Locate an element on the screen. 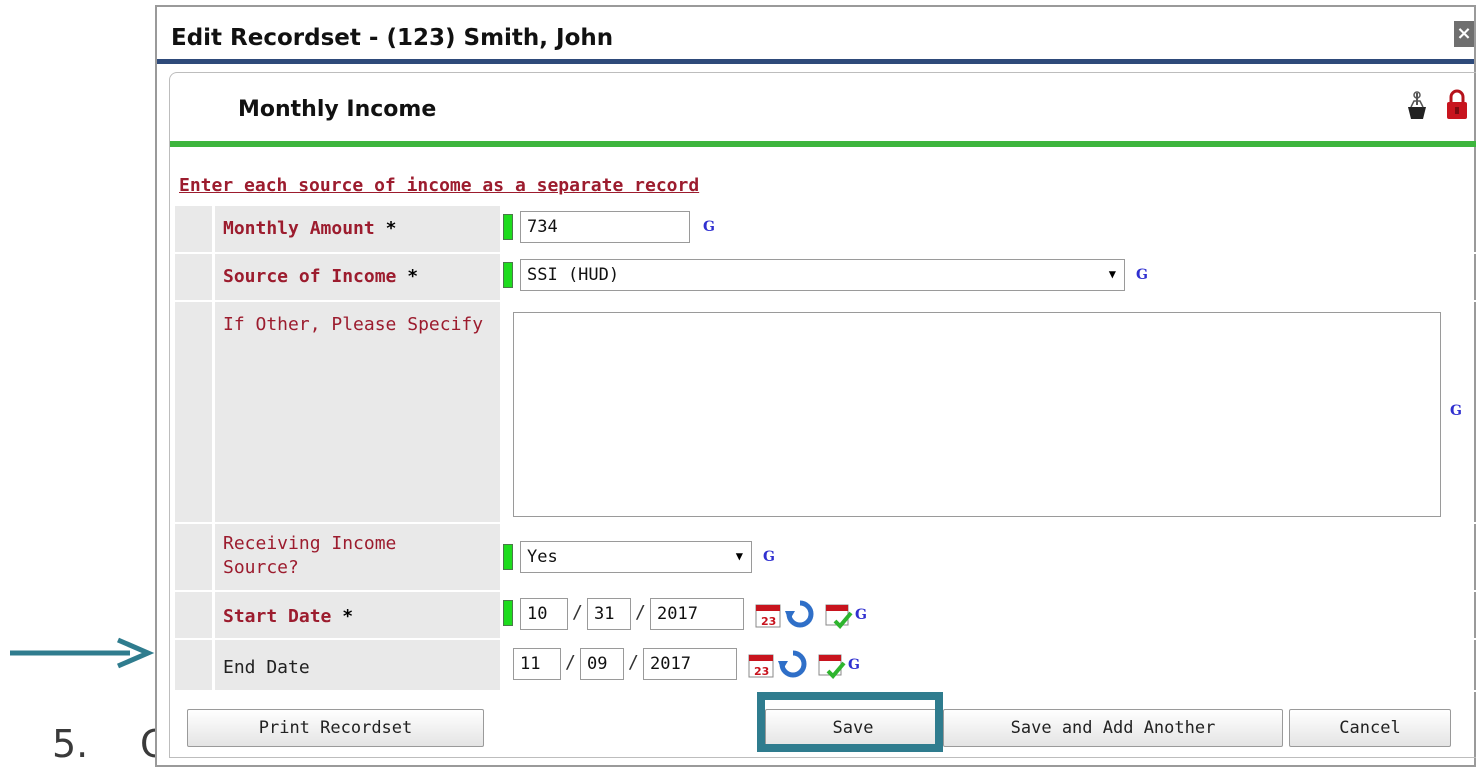 Image resolution: width=1476 pixels, height=771 pixels. label-cell: End Date is located at coordinates (357, 665).